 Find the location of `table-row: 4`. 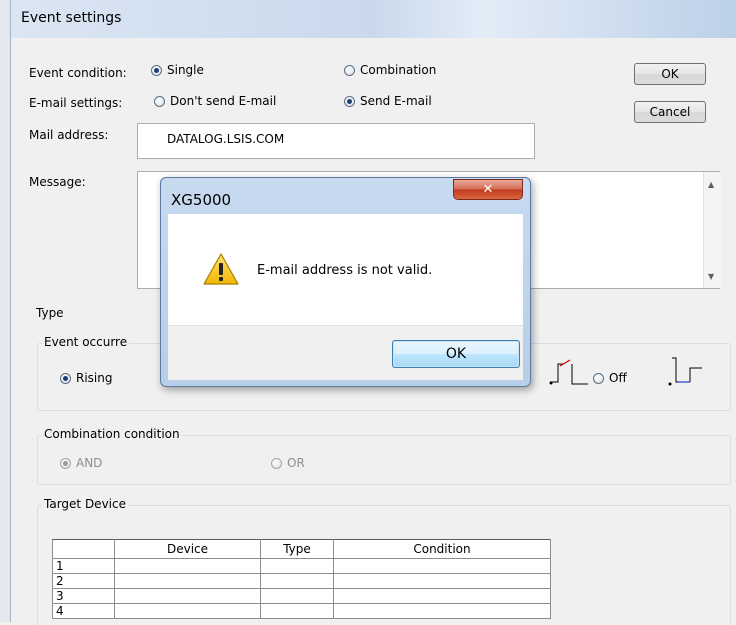

table-row: 4 is located at coordinates (301, 611).